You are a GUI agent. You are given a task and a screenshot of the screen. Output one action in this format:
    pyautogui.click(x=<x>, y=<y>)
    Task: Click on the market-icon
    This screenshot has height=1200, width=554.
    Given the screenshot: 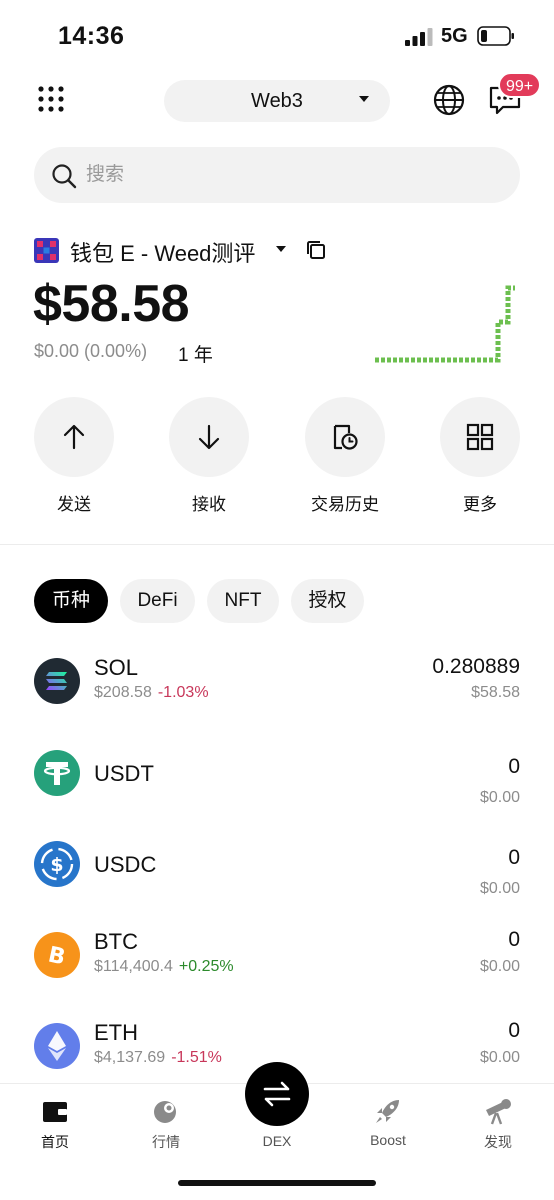 What is the action you would take?
    pyautogui.click(x=165, y=1112)
    